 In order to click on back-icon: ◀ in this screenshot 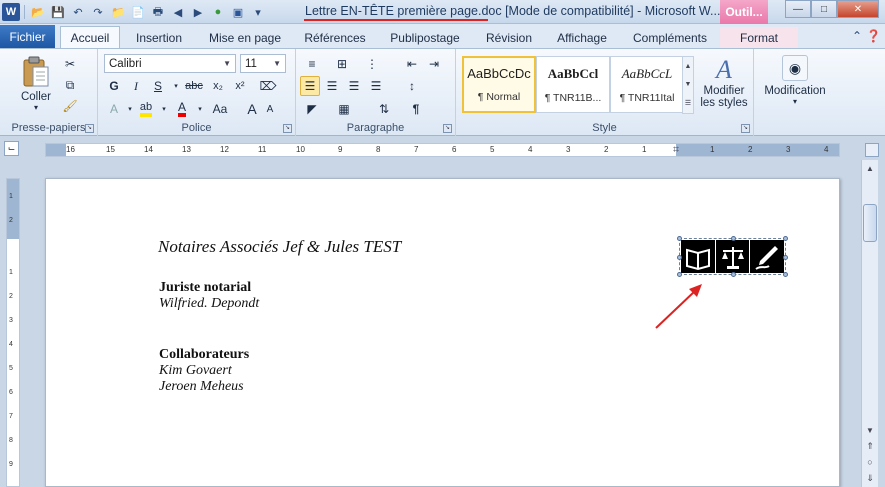, I will do `click(178, 12)`.